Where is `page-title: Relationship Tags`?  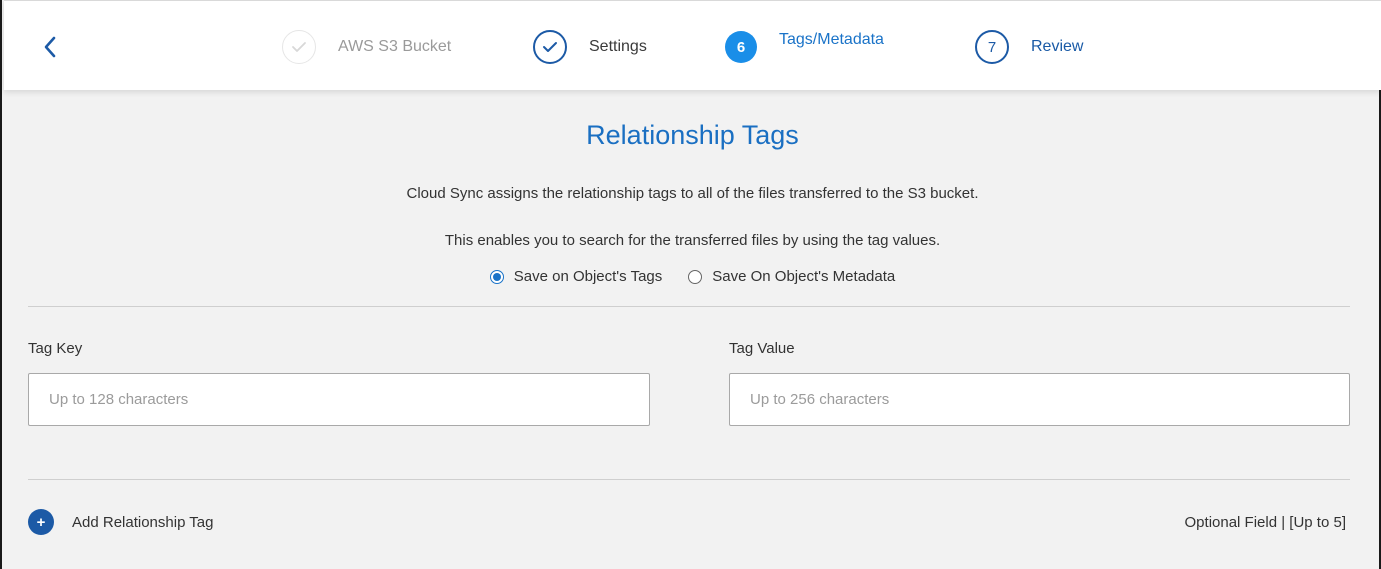
page-title: Relationship Tags is located at coordinates (692, 135).